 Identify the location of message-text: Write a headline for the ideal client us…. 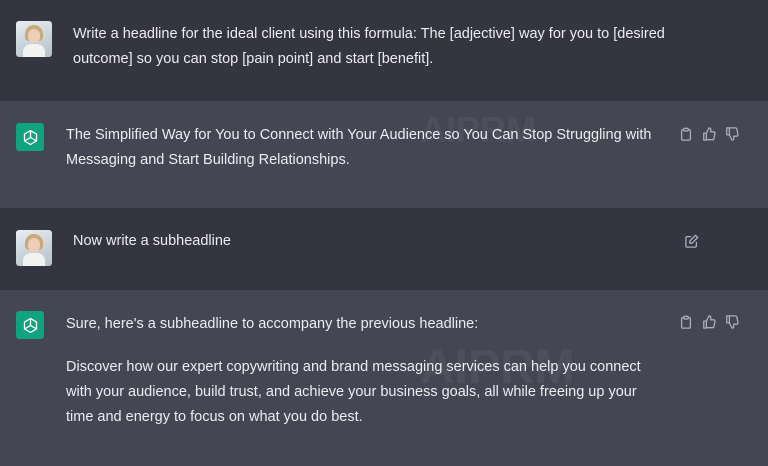
(369, 46).